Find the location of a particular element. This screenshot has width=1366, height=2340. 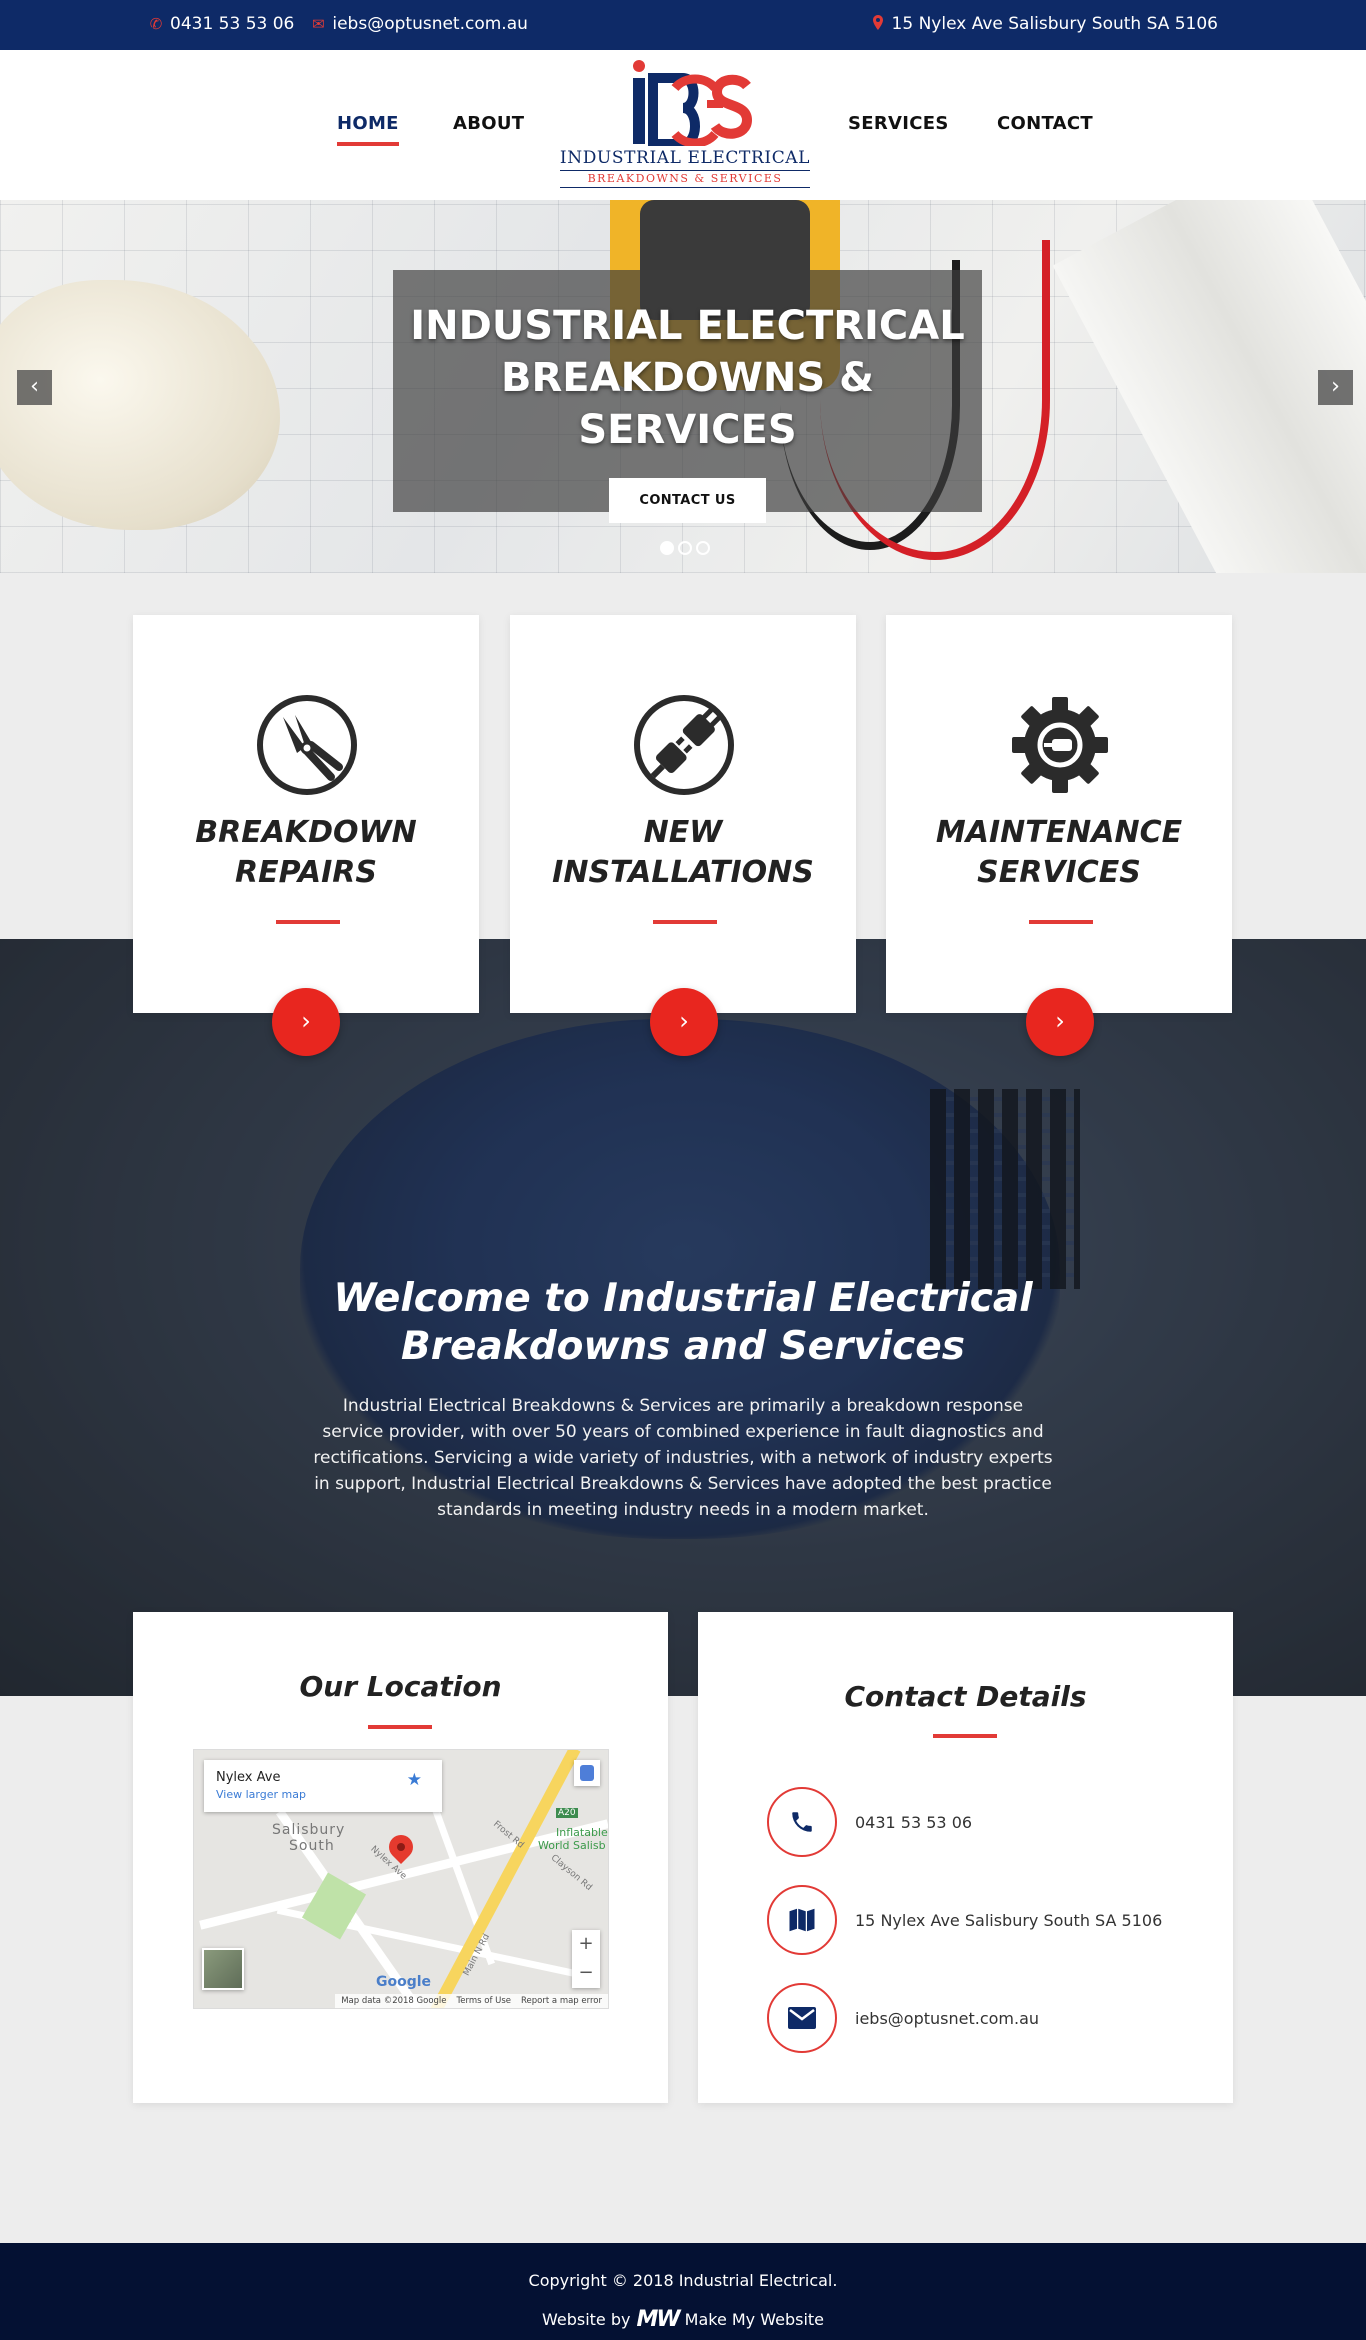

star-icon: ★ is located at coordinates (414, 1780).